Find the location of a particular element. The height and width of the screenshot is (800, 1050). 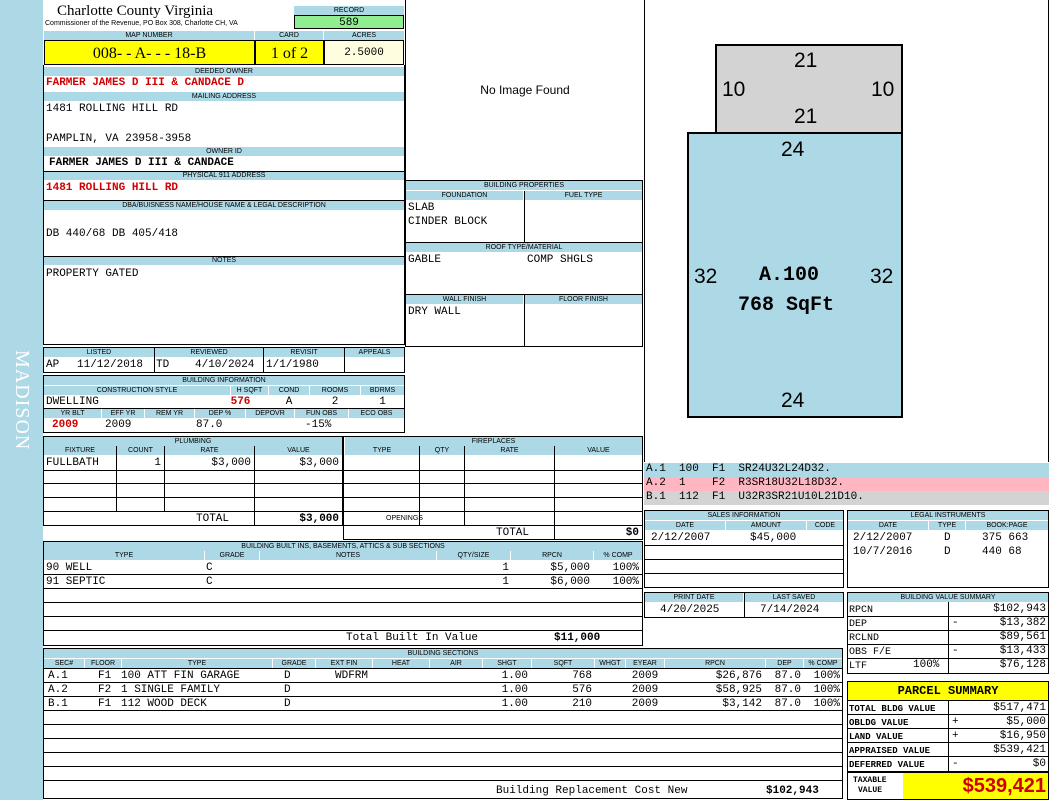

acres-value: 2.5000 is located at coordinates (364, 52).